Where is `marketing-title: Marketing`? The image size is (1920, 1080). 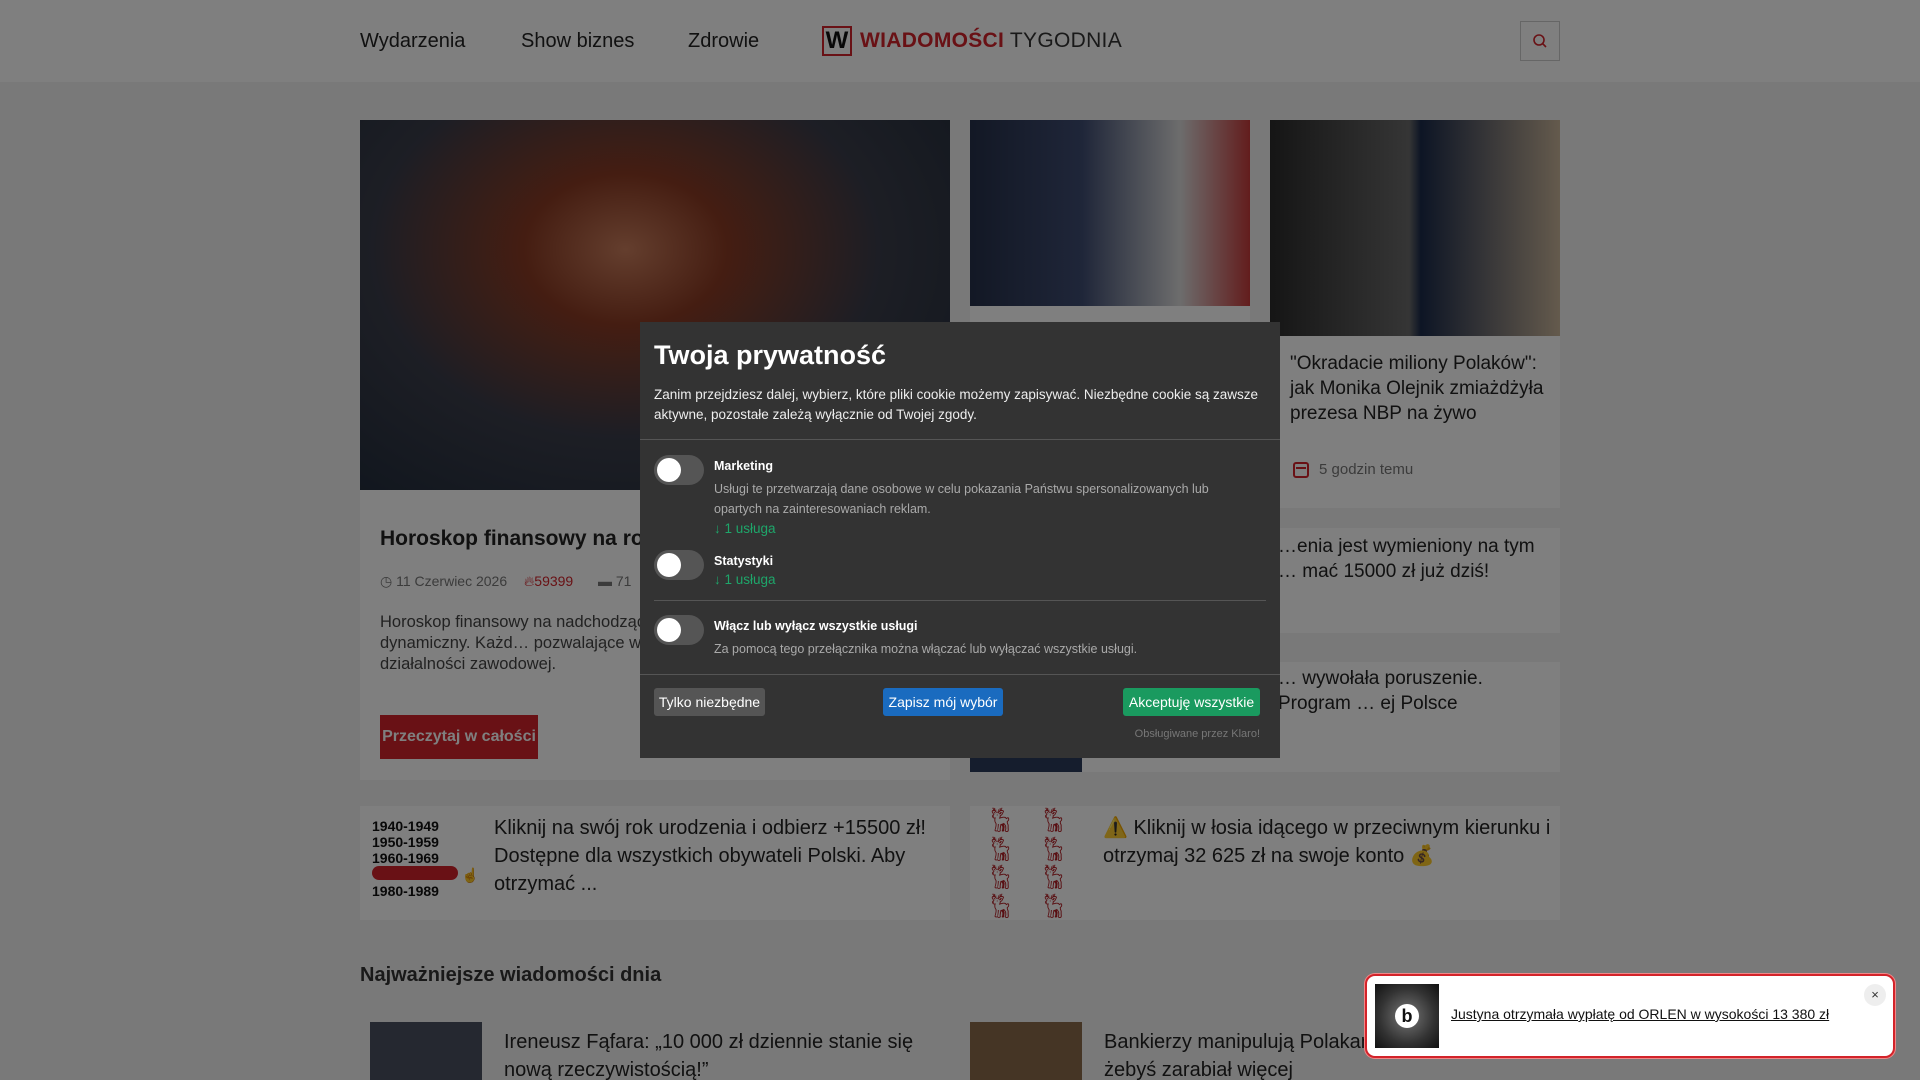
marketing-title: Marketing is located at coordinates (744, 466).